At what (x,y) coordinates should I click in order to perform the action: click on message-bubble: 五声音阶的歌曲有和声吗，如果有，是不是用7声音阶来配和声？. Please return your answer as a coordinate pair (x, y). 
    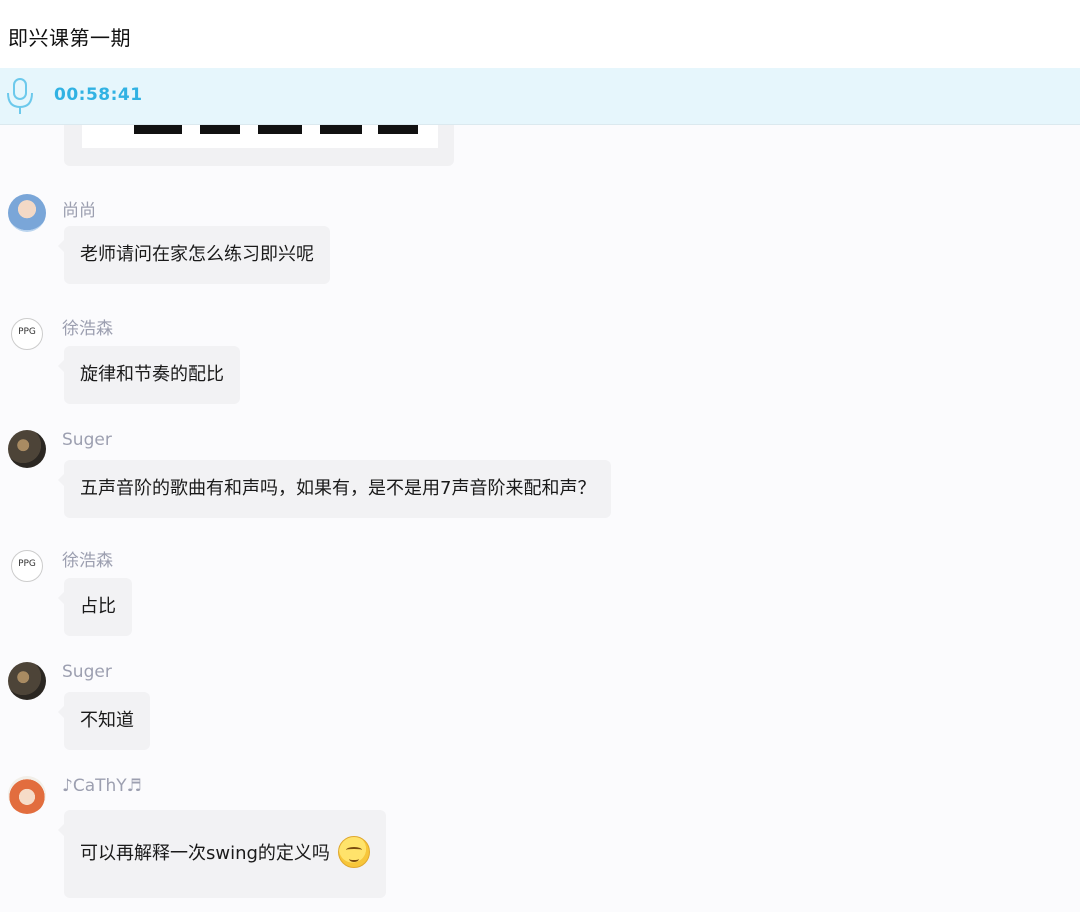
    Looking at the image, I should click on (334, 489).